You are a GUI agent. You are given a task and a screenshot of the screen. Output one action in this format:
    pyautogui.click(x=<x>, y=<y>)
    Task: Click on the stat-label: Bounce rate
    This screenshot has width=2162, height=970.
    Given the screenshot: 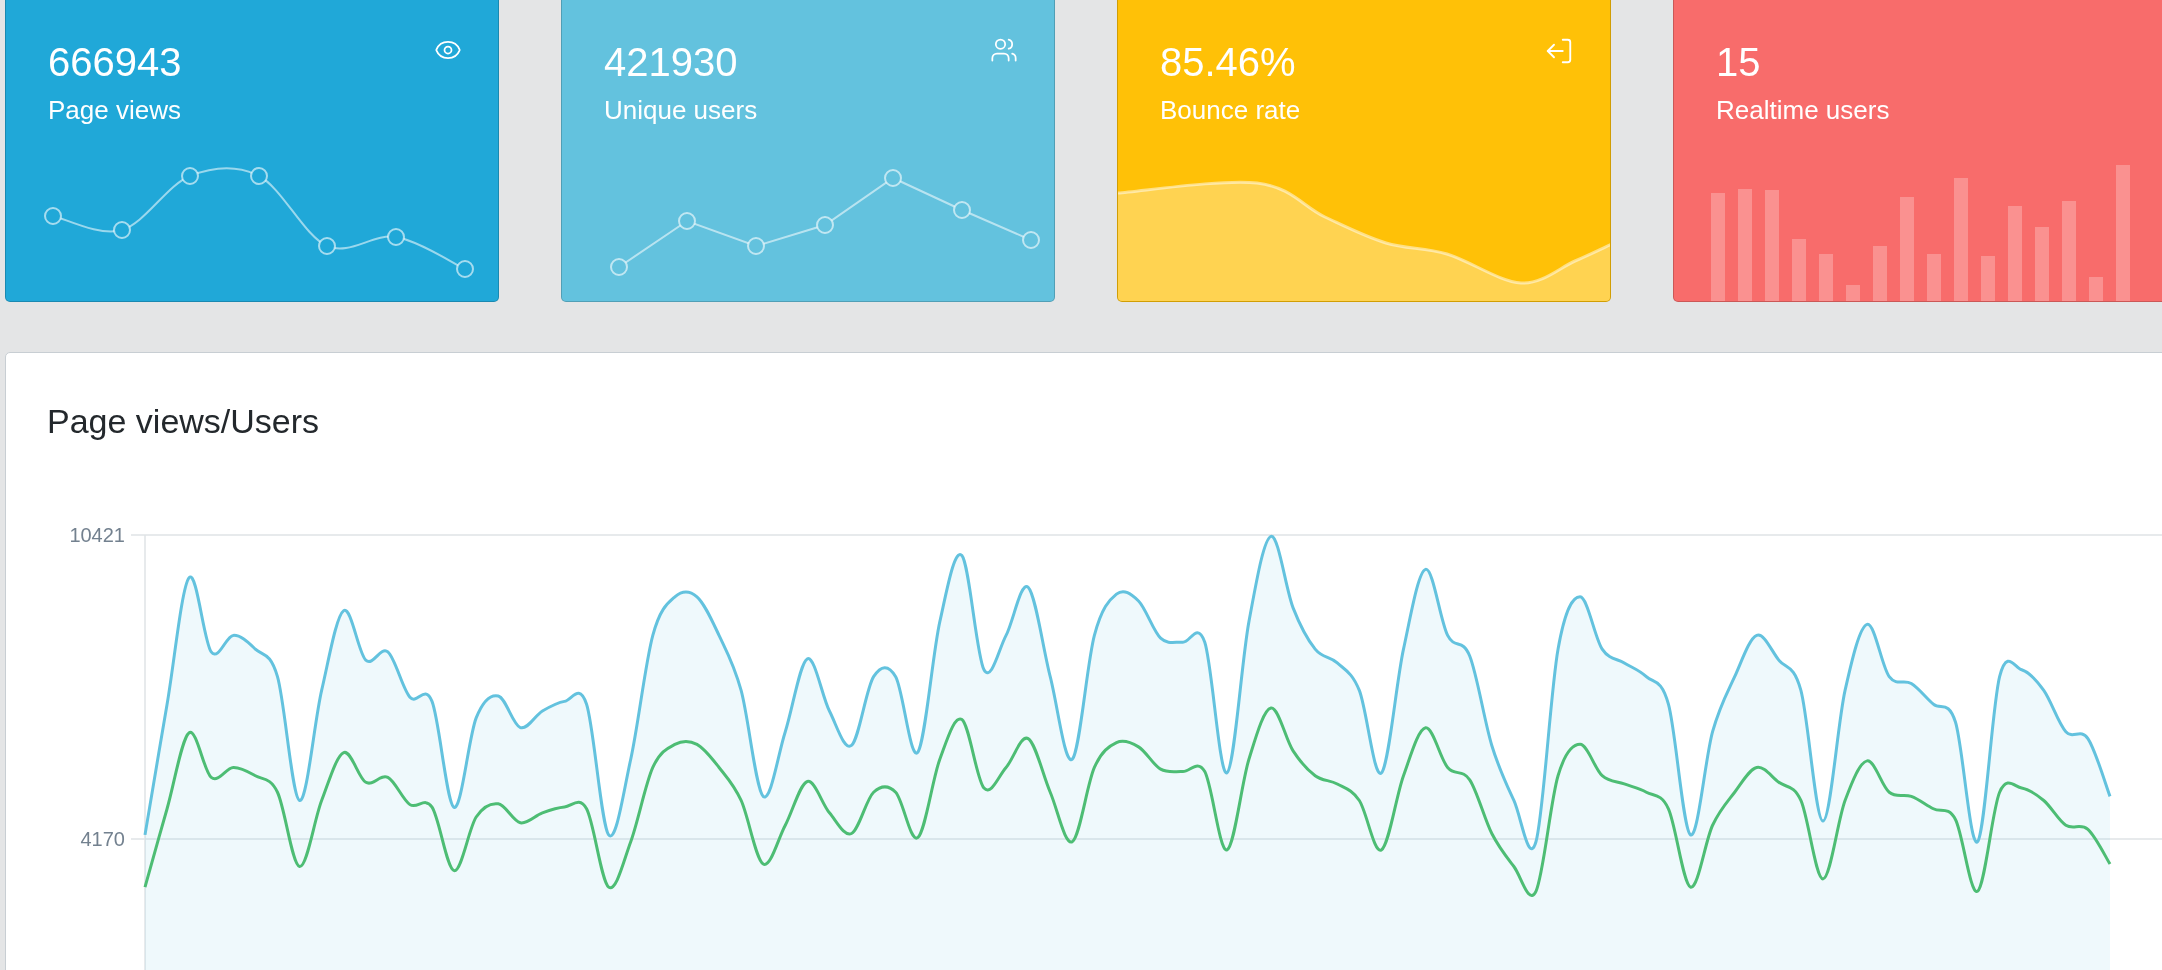 What is the action you would take?
    pyautogui.click(x=1230, y=110)
    